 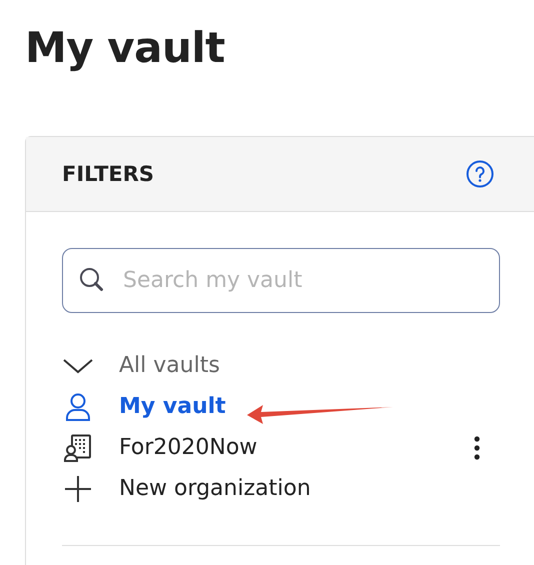 What do you see at coordinates (125, 48) in the screenshot?
I see `page-title: My vault` at bounding box center [125, 48].